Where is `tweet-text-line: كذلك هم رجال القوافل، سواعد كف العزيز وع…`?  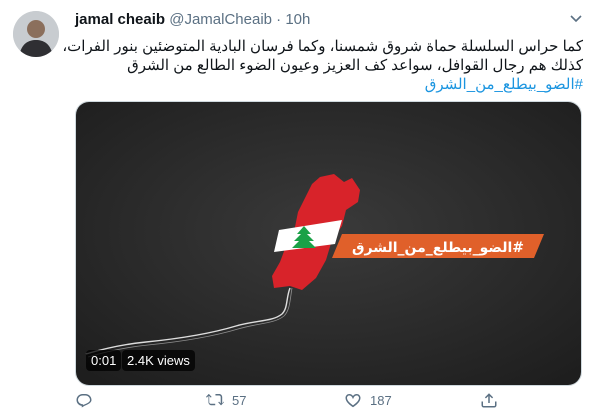
tweet-text-line: كذلك هم رجال القوافل، سواعد كف العزيز وع… is located at coordinates (355, 65).